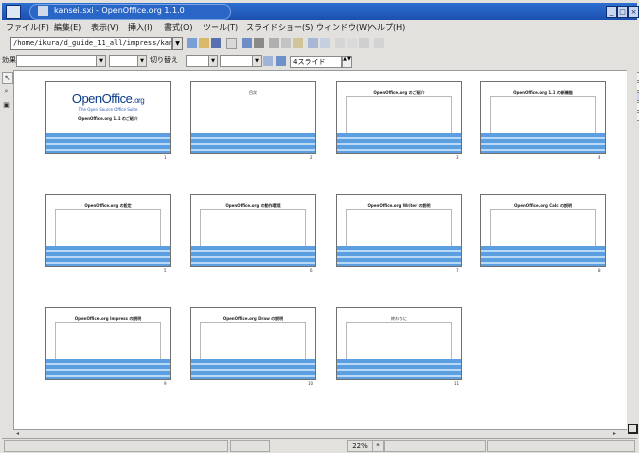 This screenshot has height=453, width=639. What do you see at coordinates (286, 43) in the screenshot?
I see `copy-icon` at bounding box center [286, 43].